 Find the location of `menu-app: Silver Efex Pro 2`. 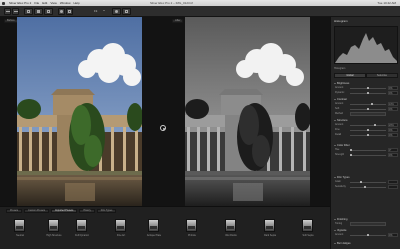

menu-app: Silver Efex Pro 2 is located at coordinates (20, 3).